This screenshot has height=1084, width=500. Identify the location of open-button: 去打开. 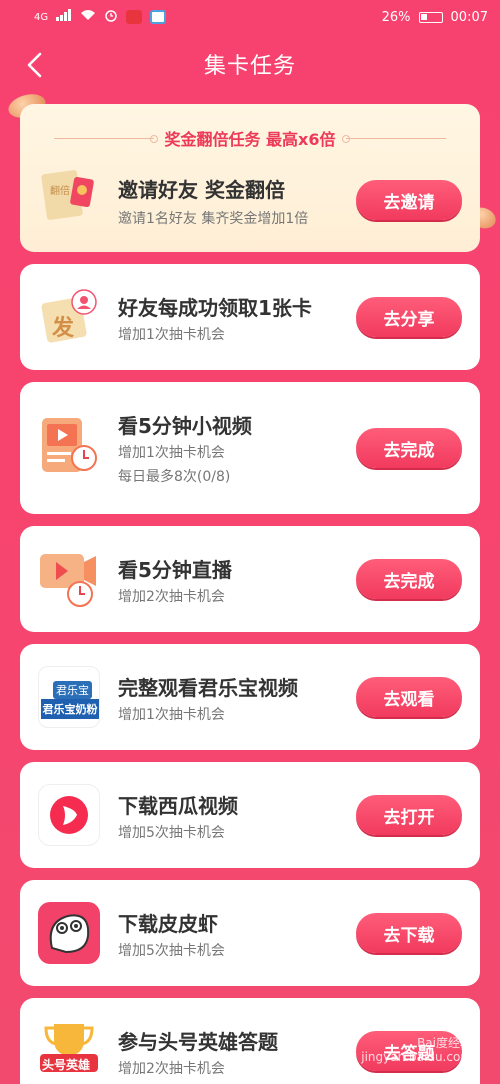
(409, 815).